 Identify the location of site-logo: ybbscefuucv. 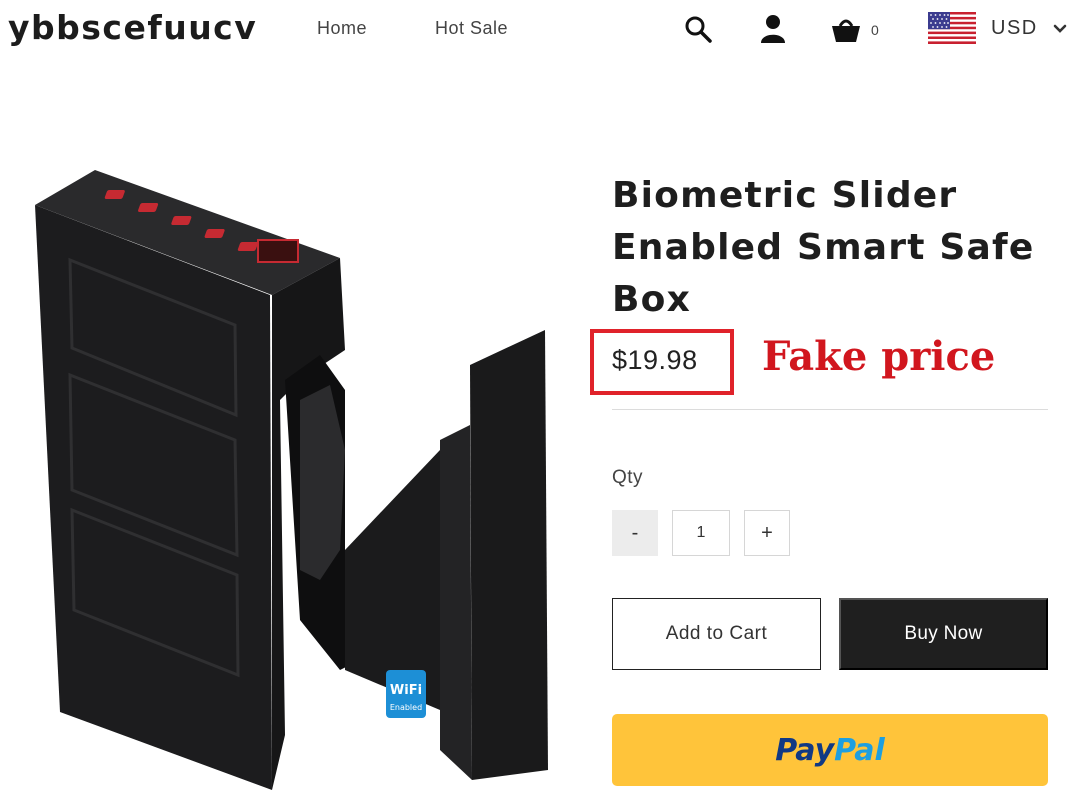
(132, 27).